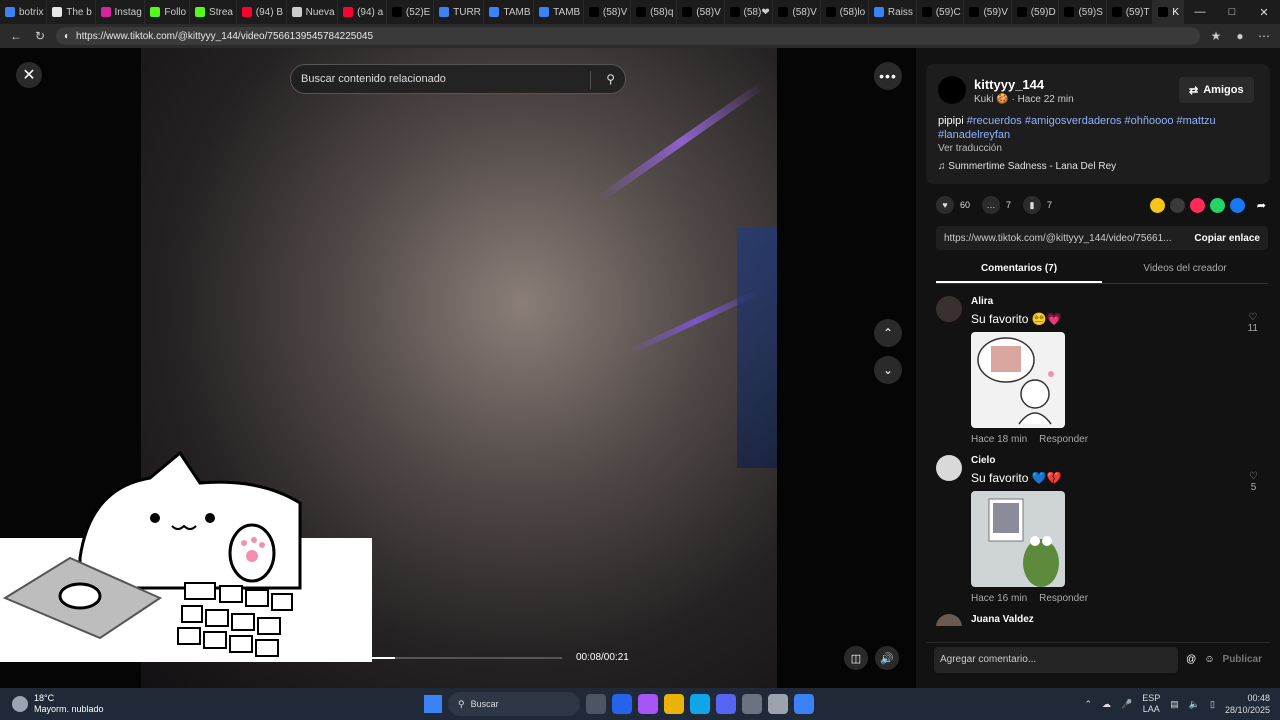  Describe the element at coordinates (1151, 121) in the screenshot. I see `hashtag-link: #ohñoooo` at that location.